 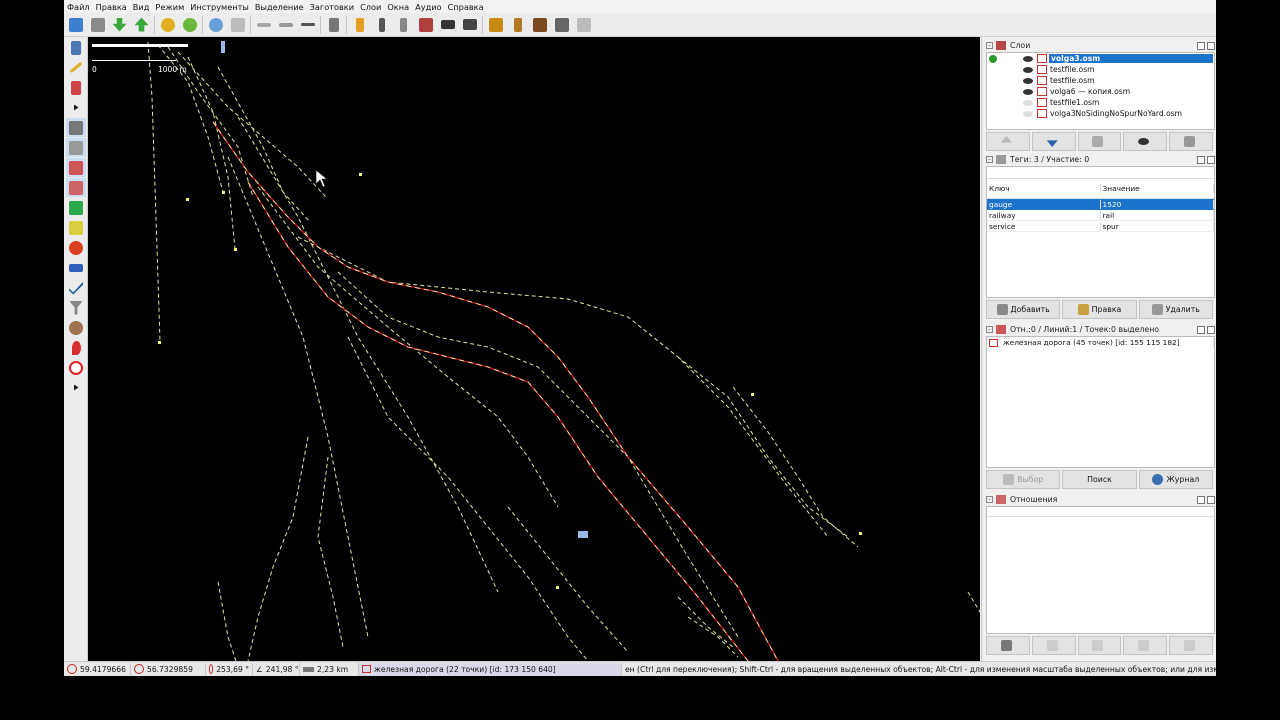 I want to click on menu-file: Файл, so click(x=78, y=7).